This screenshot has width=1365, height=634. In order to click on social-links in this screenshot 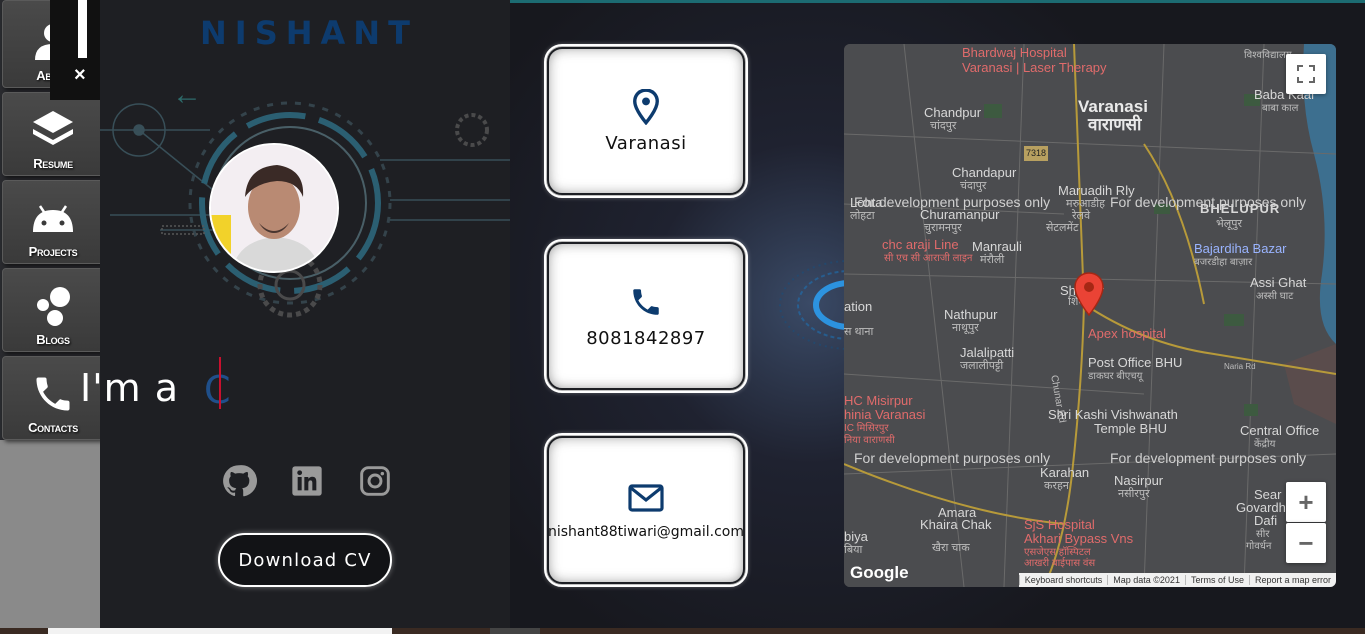, I will do `click(307, 481)`.